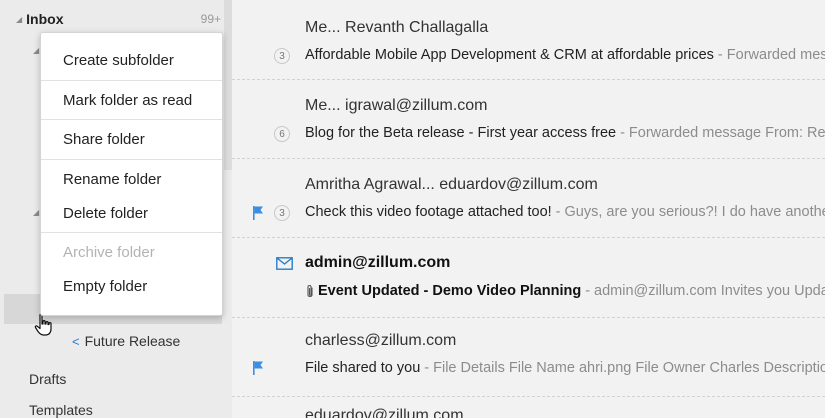  Describe the element at coordinates (109, 252) in the screenshot. I see `menu-item-archive-folder: Archive folder` at that location.